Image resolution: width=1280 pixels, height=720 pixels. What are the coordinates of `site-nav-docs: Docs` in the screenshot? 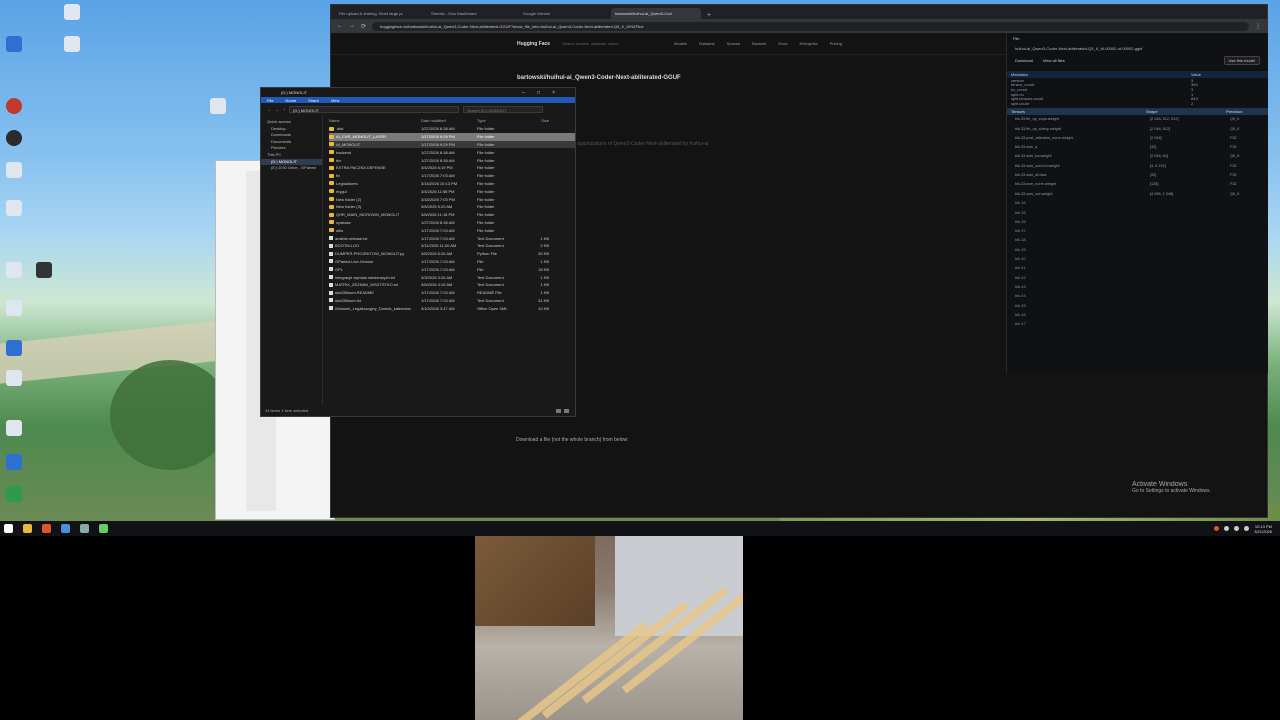 It's located at (782, 43).